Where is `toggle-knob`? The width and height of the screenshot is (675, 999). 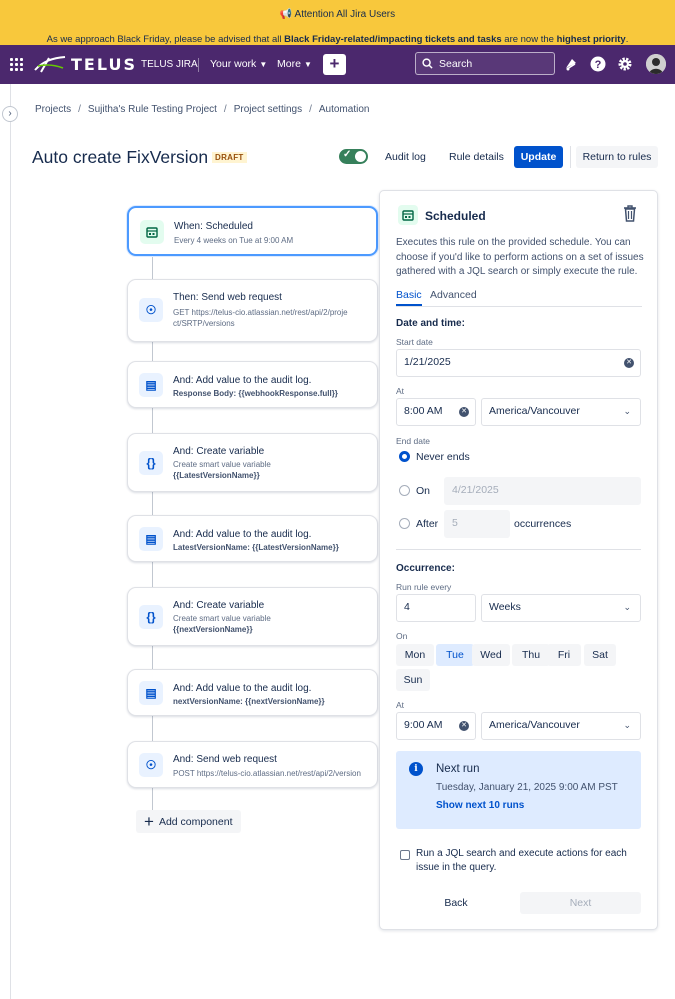 toggle-knob is located at coordinates (360, 156).